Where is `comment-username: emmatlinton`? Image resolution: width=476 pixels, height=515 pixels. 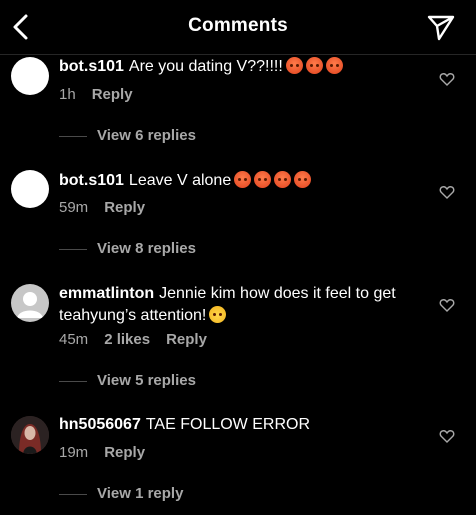 comment-username: emmatlinton is located at coordinates (106, 293).